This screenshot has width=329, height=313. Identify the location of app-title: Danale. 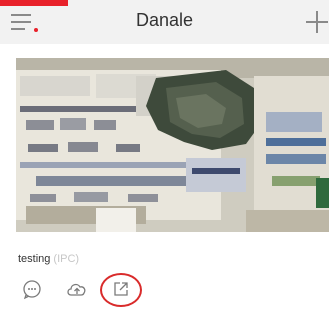
(164, 20).